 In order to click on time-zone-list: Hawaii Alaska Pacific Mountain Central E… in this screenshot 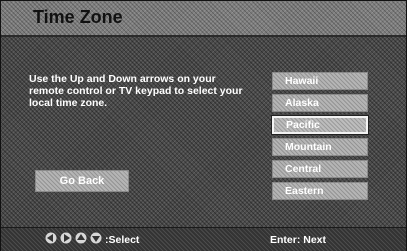, I will do `click(320, 138)`.